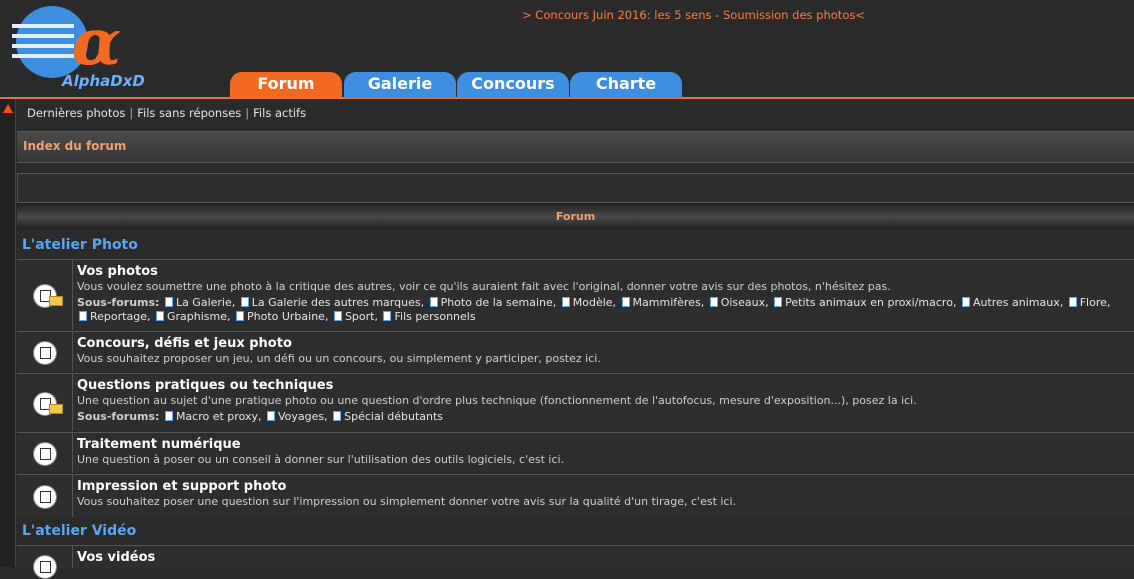  I want to click on unanswered-threads-link: Fils sans réponses, so click(189, 113).